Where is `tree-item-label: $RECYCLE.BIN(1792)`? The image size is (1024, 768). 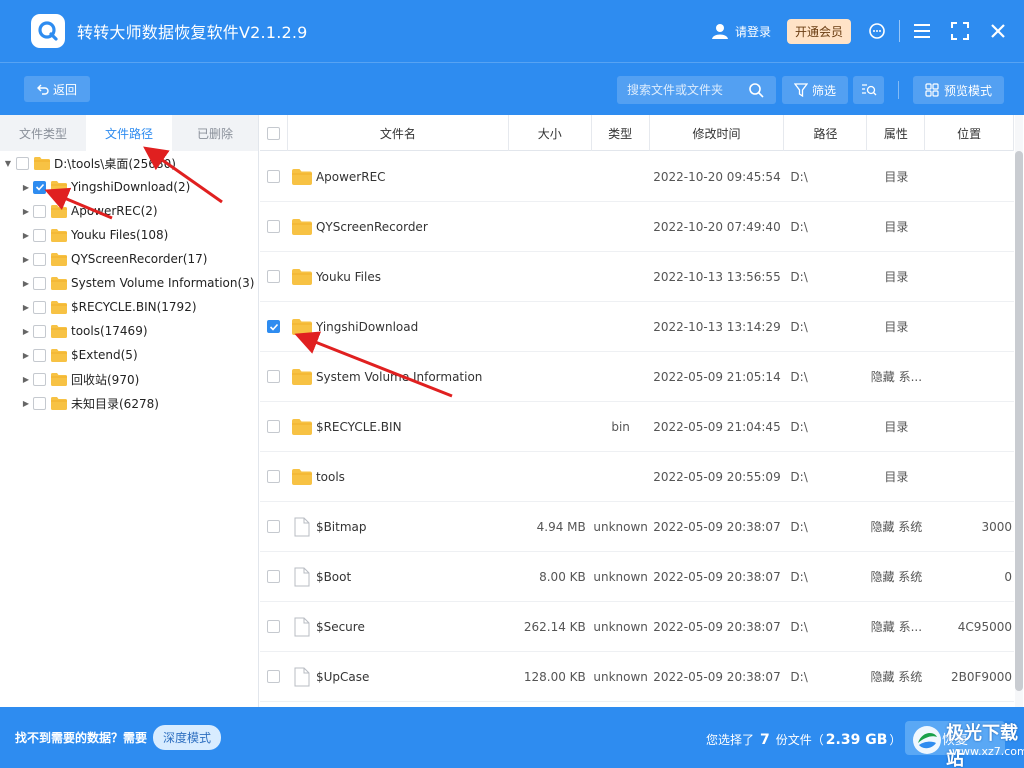 tree-item-label: $RECYCLE.BIN(1792) is located at coordinates (134, 307).